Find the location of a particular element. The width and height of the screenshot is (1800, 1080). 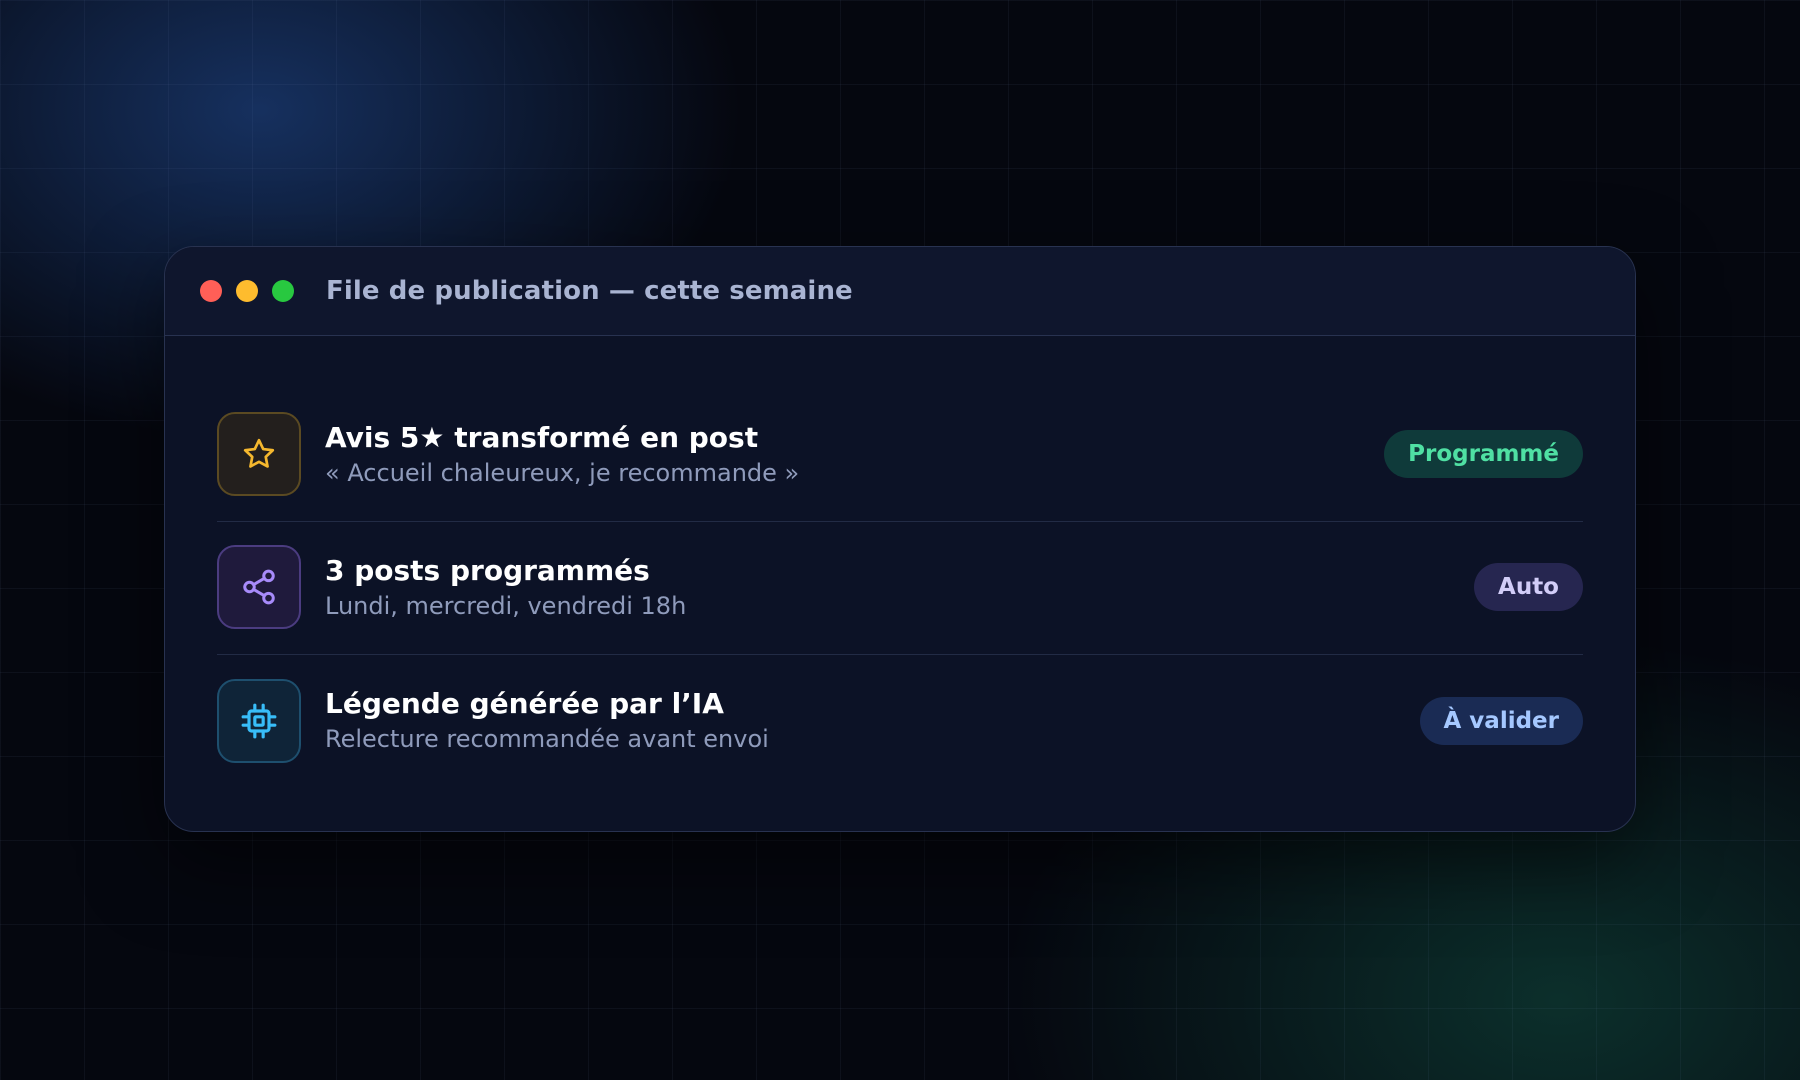

share-icon is located at coordinates (259, 587).